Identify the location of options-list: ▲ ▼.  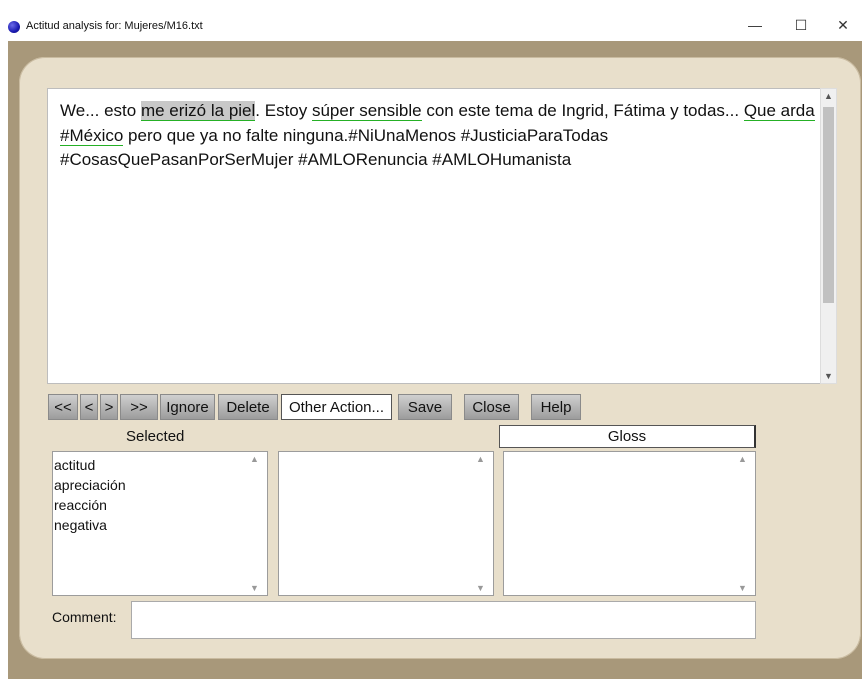
(386, 523).